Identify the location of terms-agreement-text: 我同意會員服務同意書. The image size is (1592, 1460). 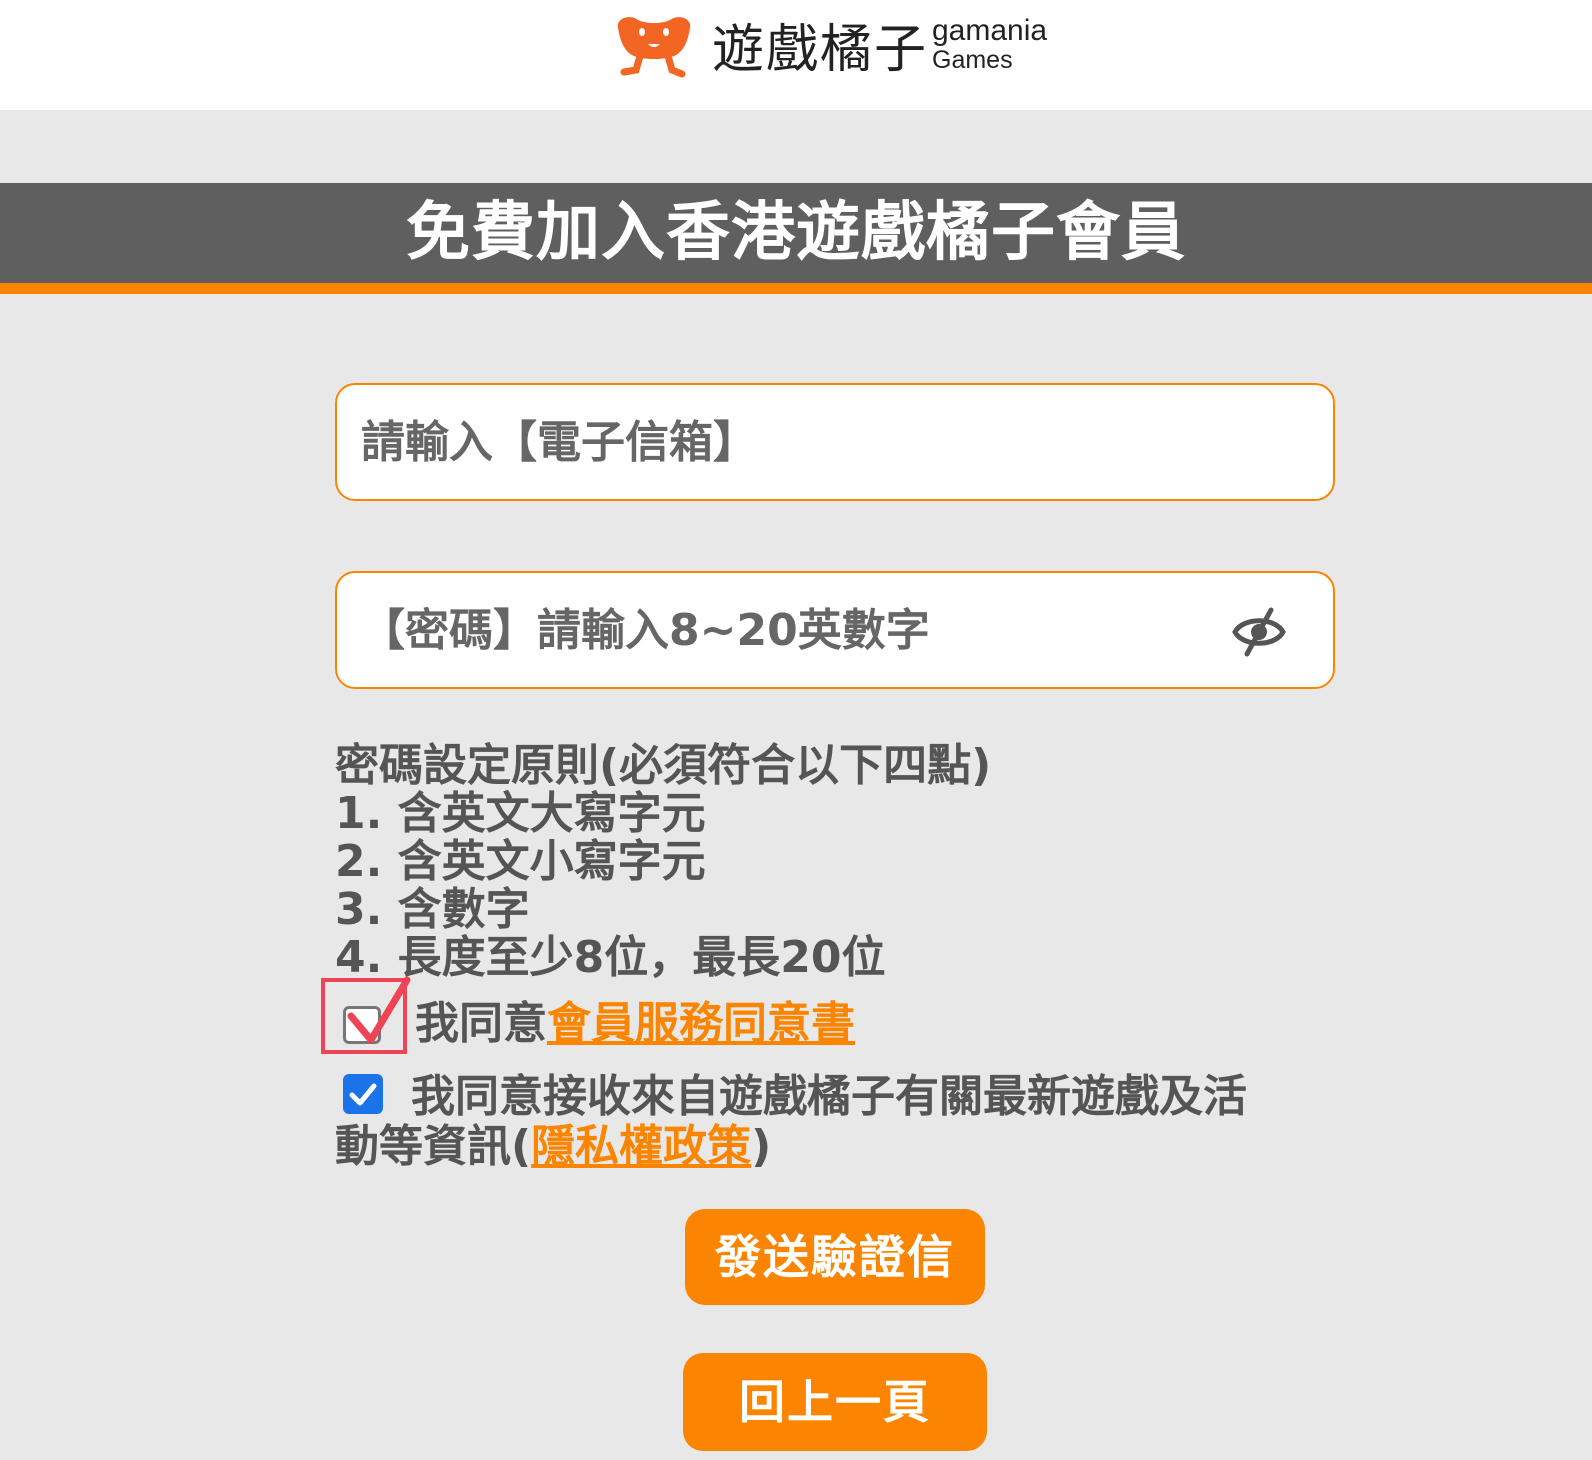
(635, 1024).